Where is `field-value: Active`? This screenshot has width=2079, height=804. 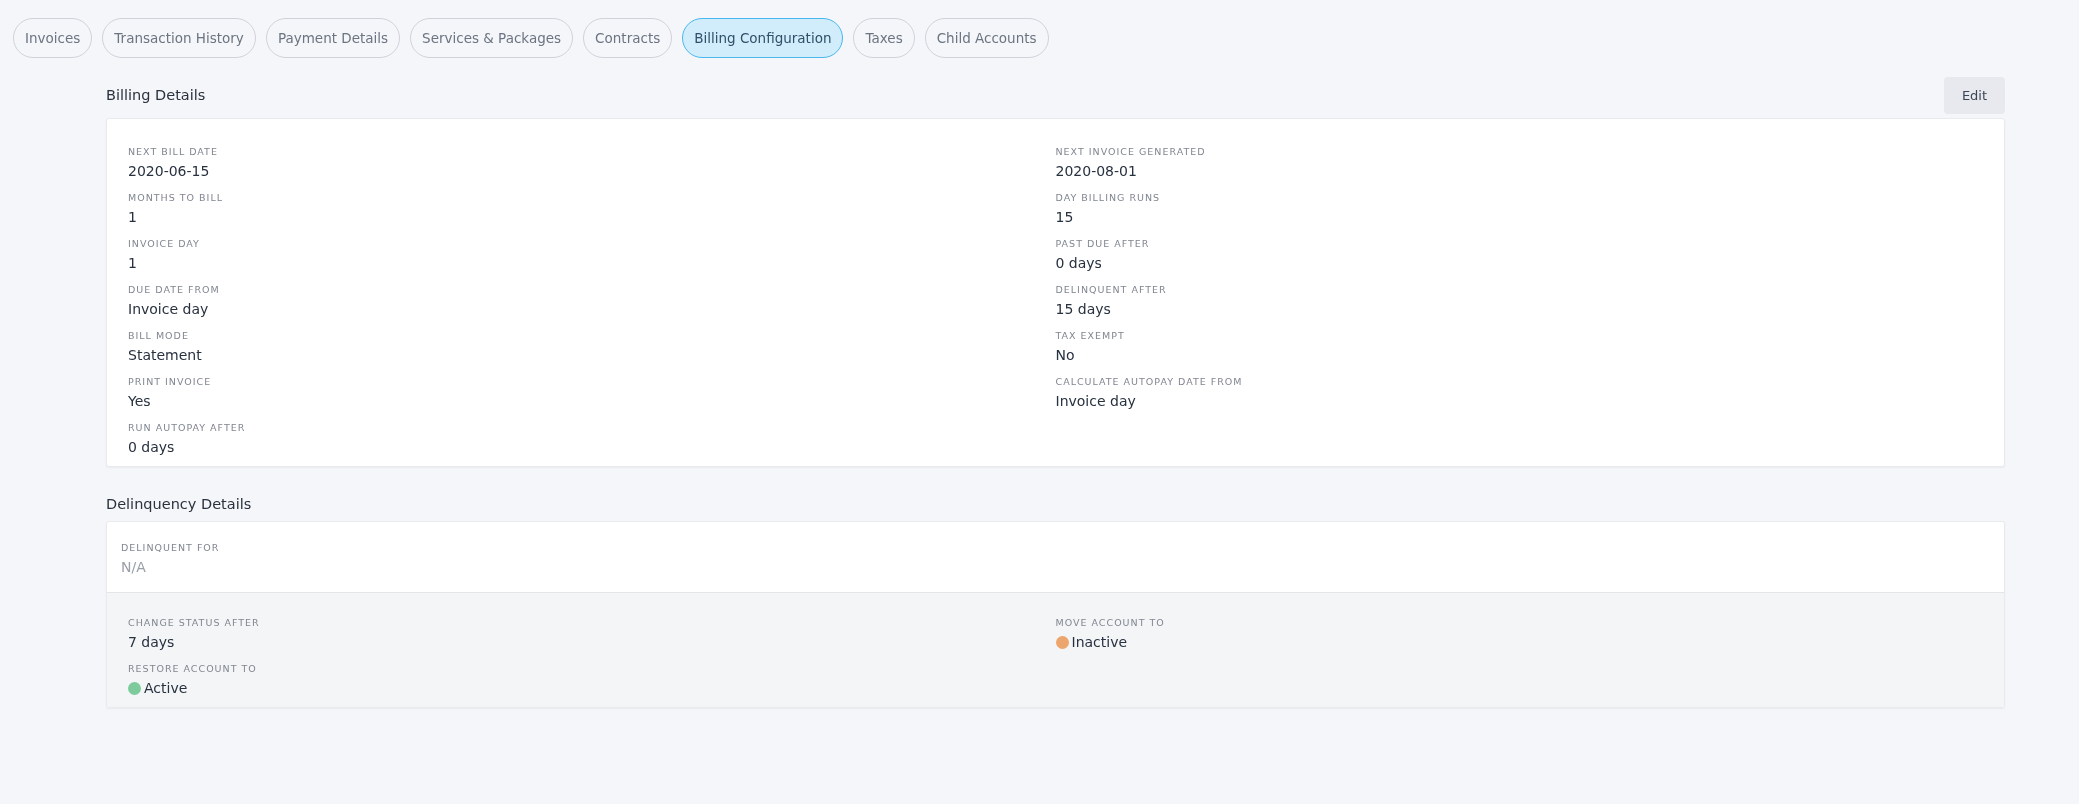
field-value: Active is located at coordinates (166, 688).